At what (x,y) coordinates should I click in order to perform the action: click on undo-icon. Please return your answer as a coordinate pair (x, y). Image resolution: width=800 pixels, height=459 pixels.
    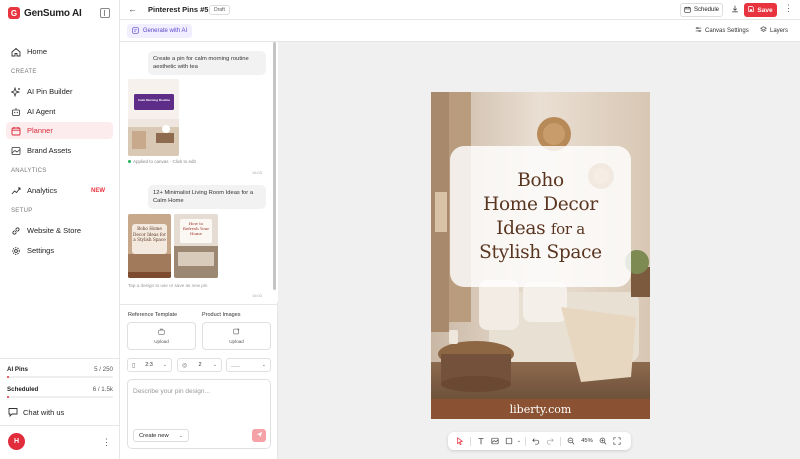
    Looking at the image, I should click on (536, 441).